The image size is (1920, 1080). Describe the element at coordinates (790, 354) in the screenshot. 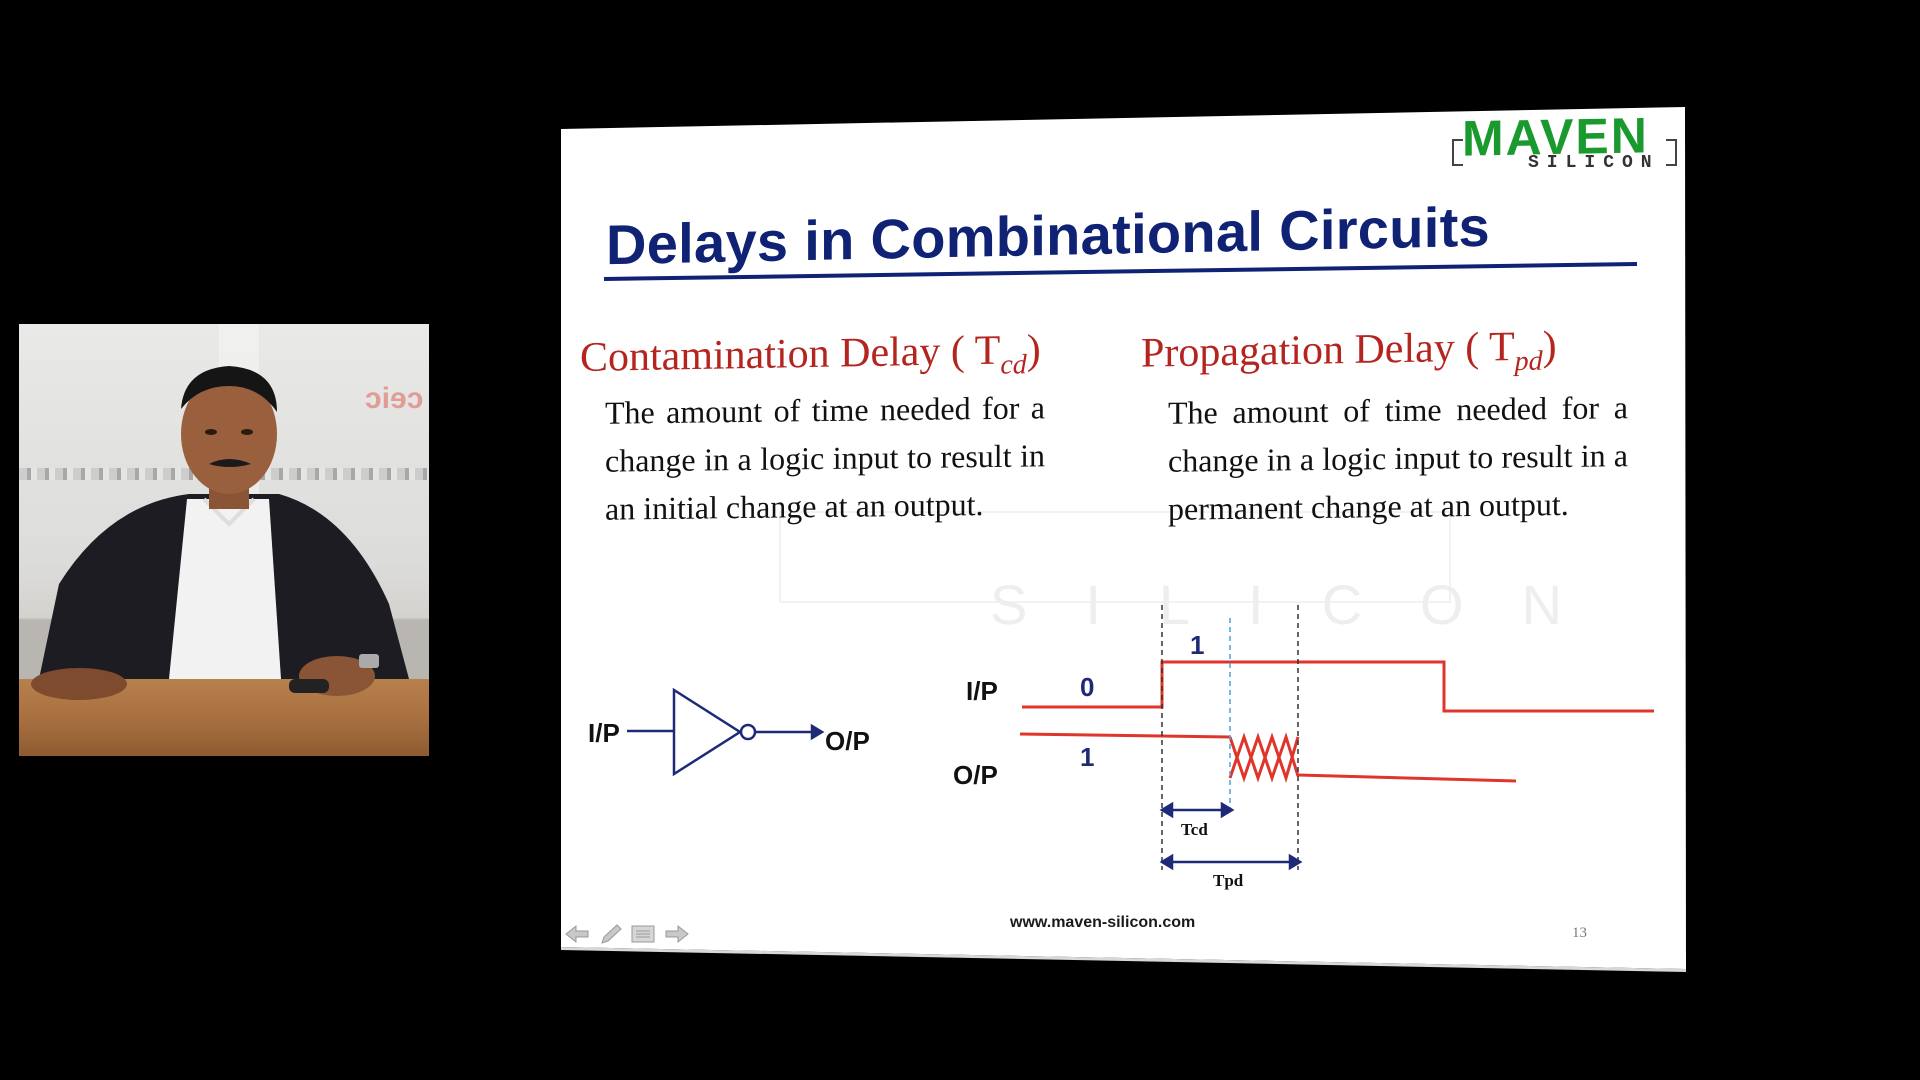

I see `contamination-heading-text: Contamination Delay ( T` at that location.